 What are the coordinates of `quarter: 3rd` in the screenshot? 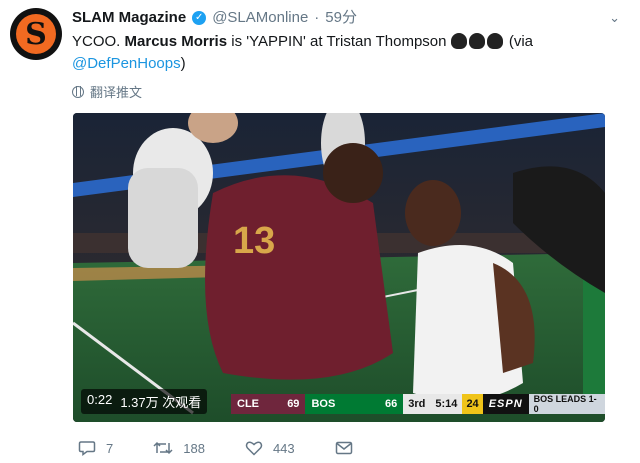 It's located at (417, 404).